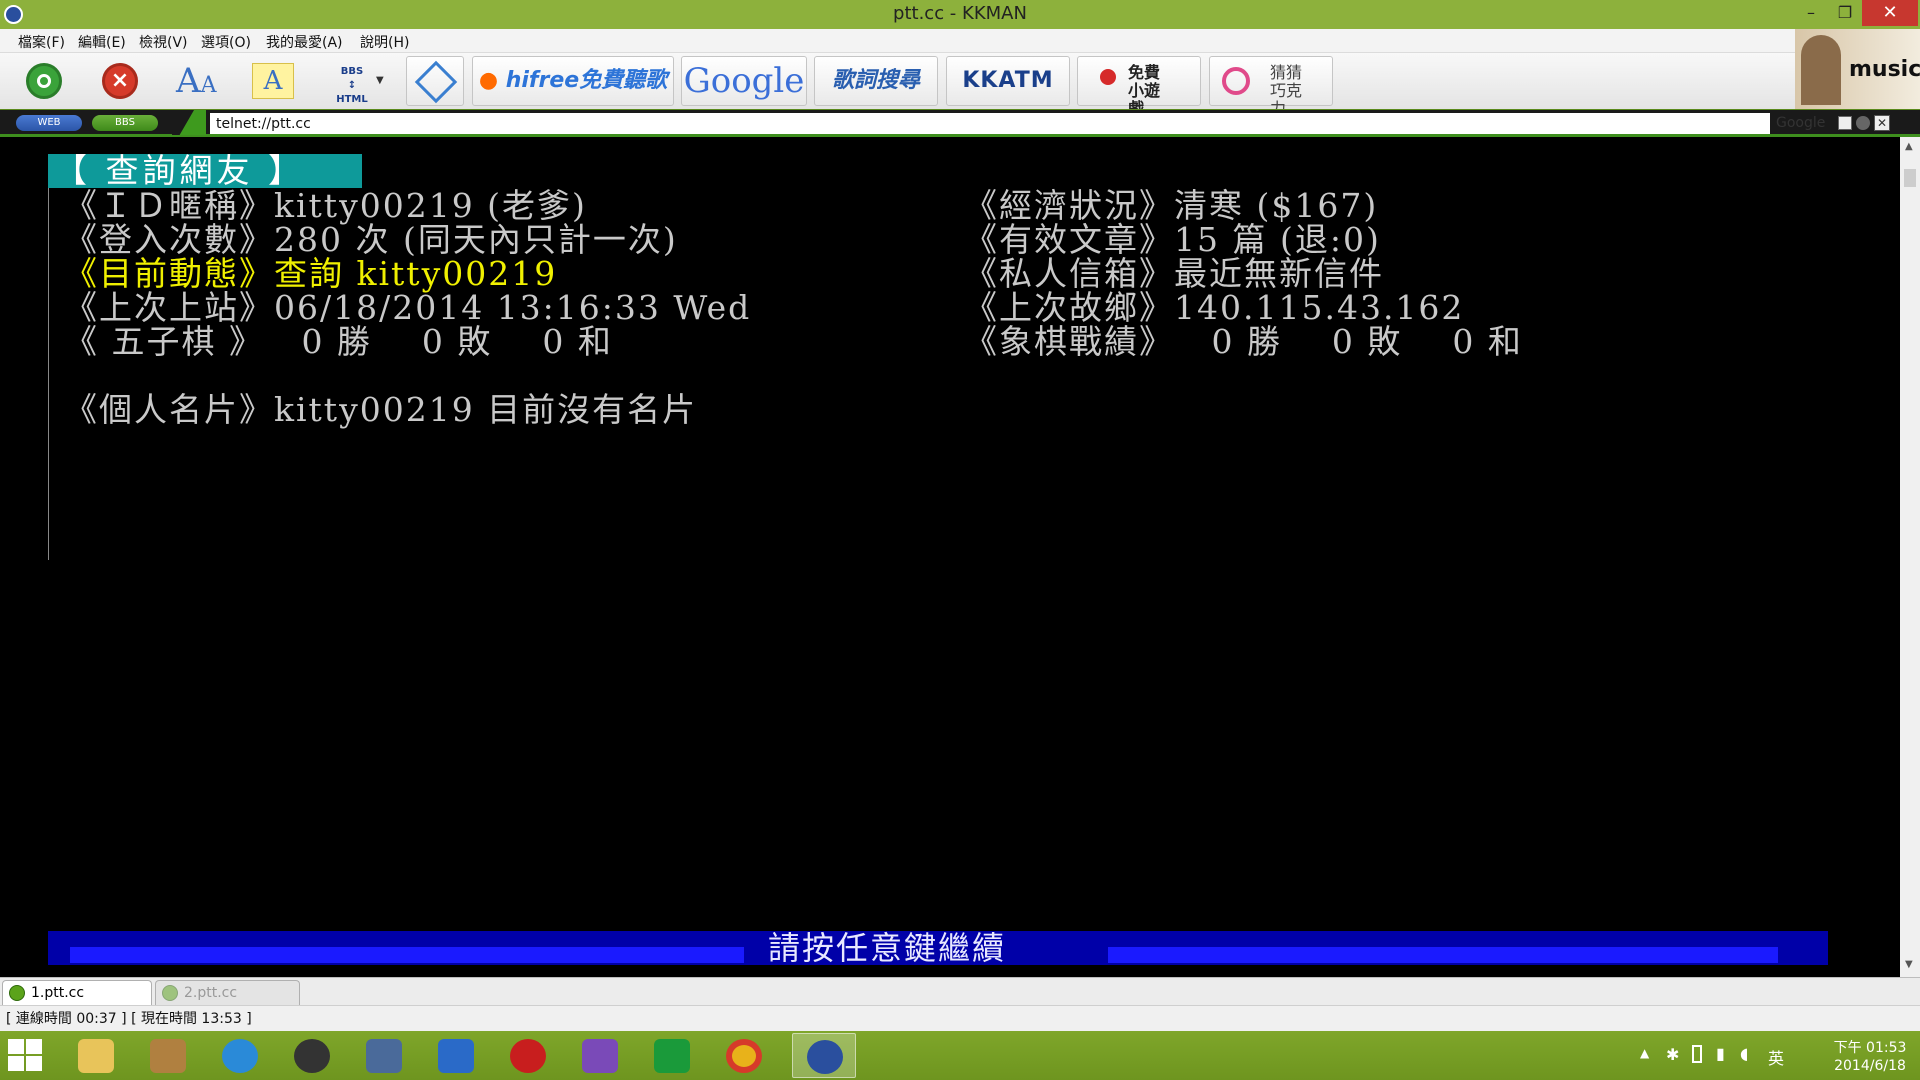 The image size is (1920, 1080). What do you see at coordinates (744, 1055) in the screenshot?
I see `chrome-icon` at bounding box center [744, 1055].